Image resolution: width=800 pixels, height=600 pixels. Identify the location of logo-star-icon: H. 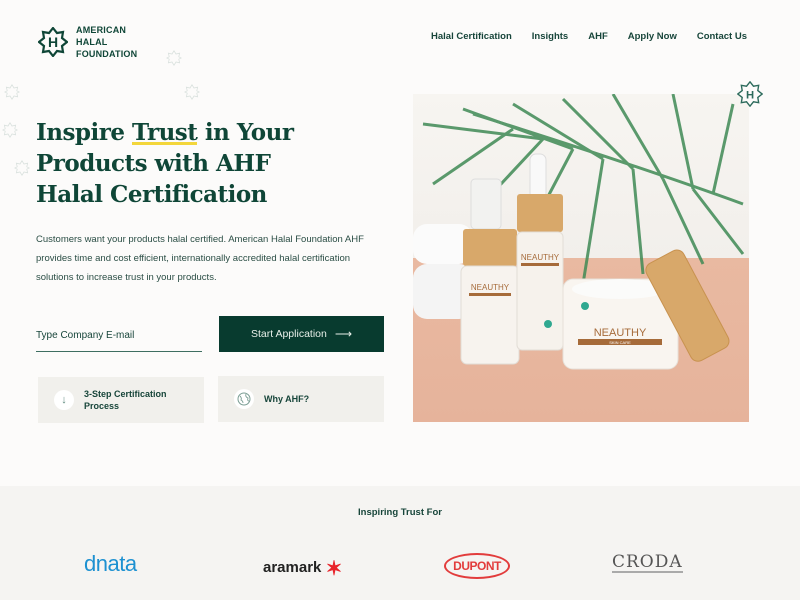
(53, 42).